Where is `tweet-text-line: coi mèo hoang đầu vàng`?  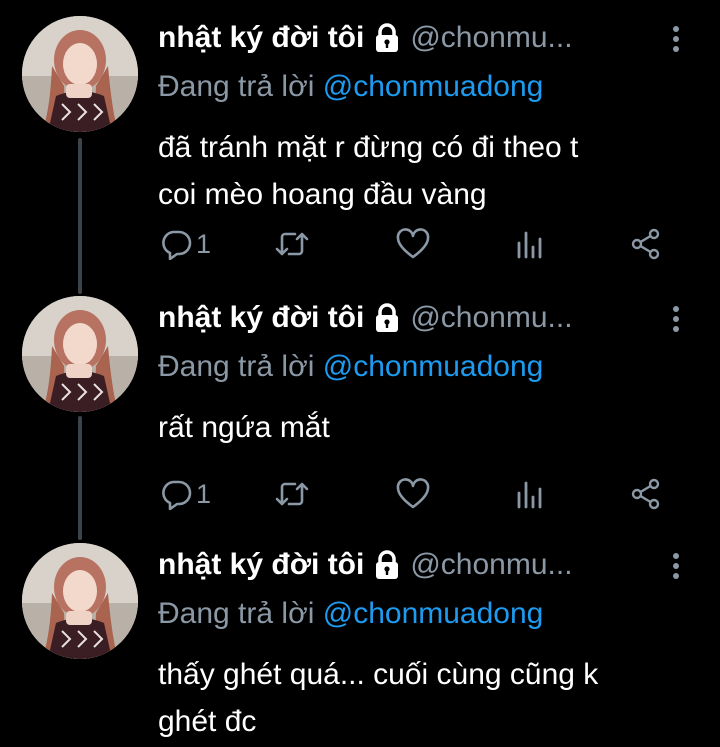 tweet-text-line: coi mèo hoang đầu vàng is located at coordinates (322, 194).